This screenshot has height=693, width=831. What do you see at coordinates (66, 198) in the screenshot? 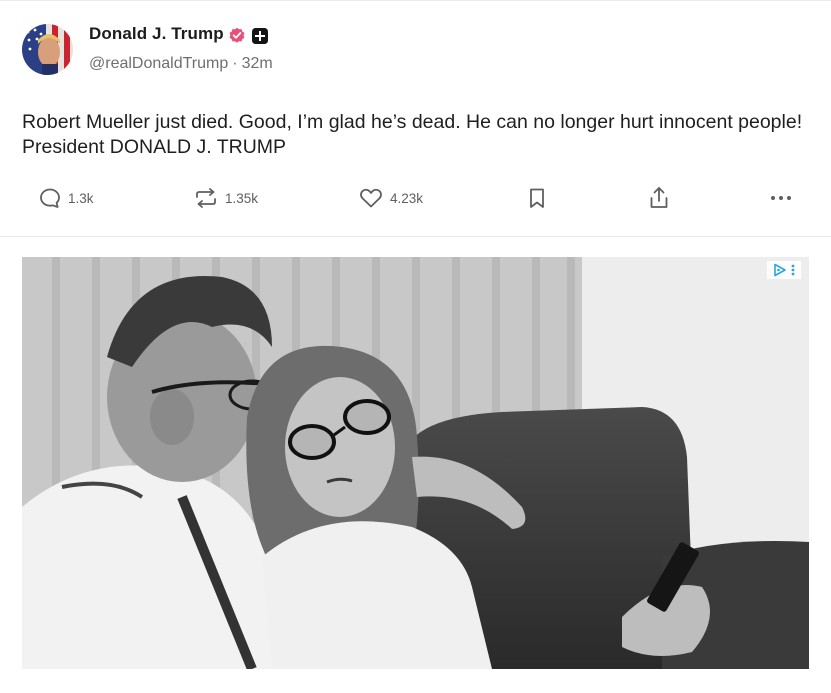
I see `reply-button: 1.3k` at bounding box center [66, 198].